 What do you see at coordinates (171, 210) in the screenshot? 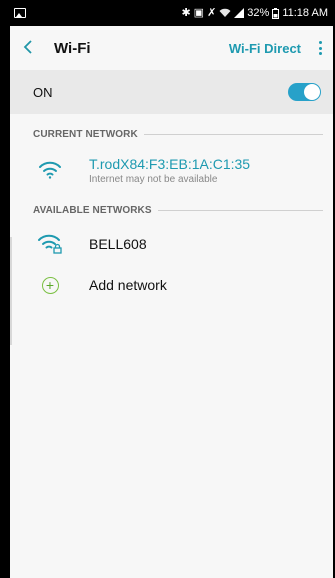
I see `available-networks-header: AVAILABLE NETWORKS` at bounding box center [171, 210].